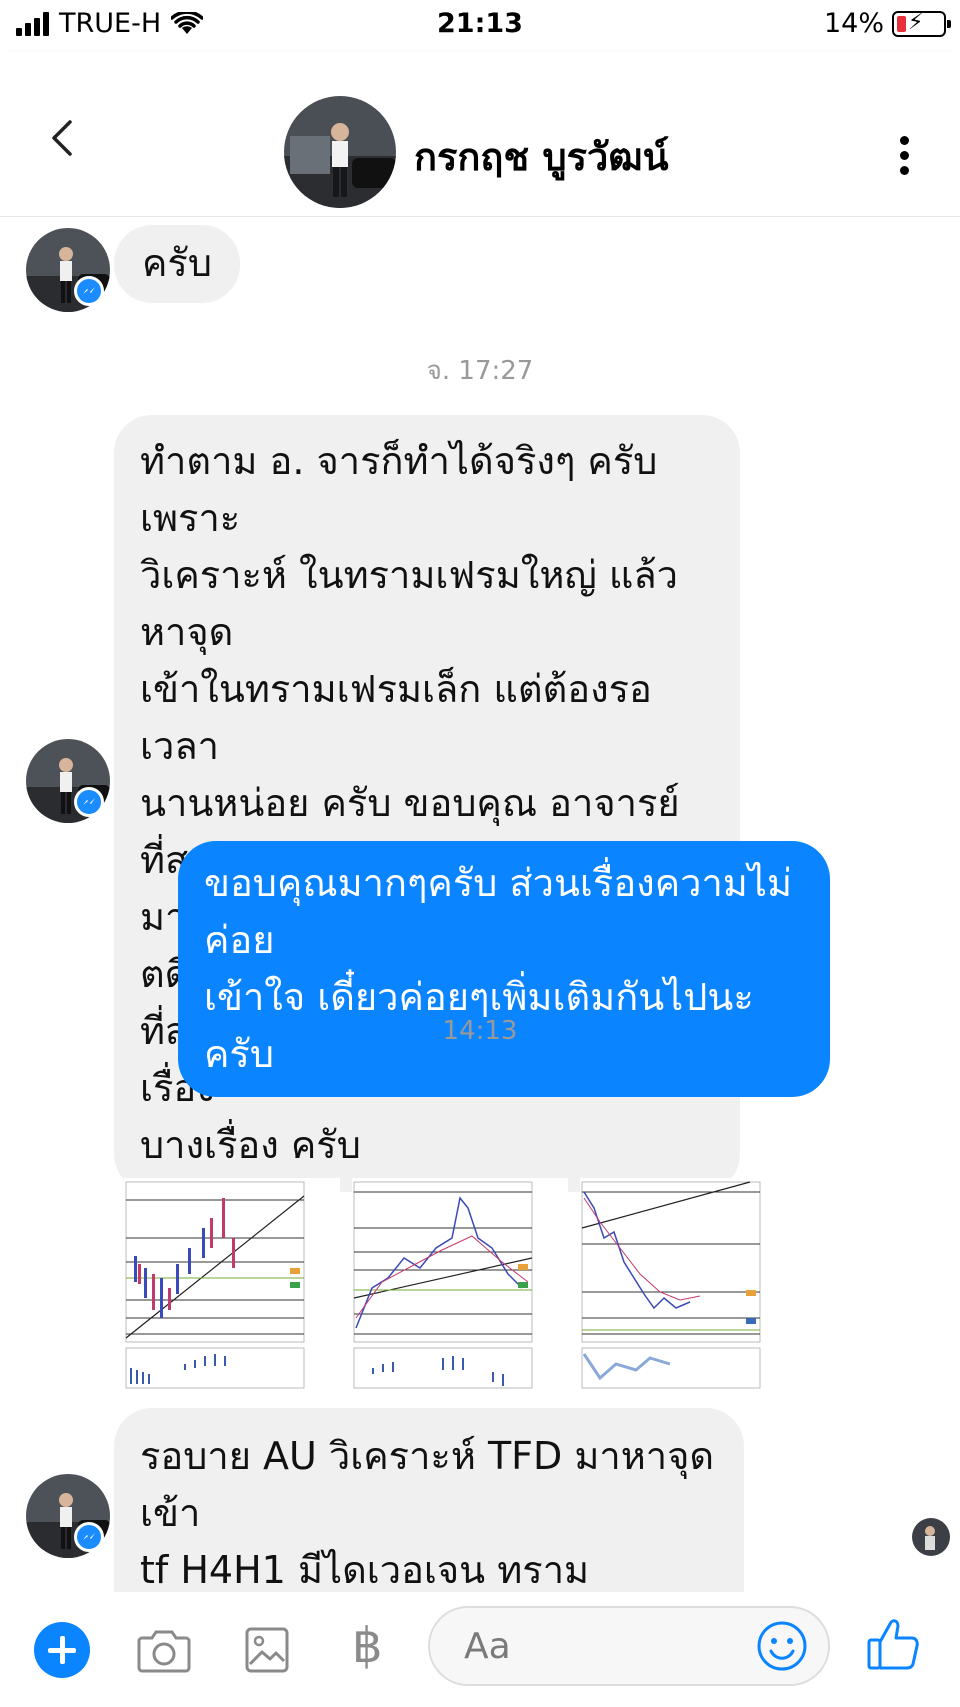  What do you see at coordinates (487, 1646) in the screenshot?
I see `input-placeholder: Aa` at bounding box center [487, 1646].